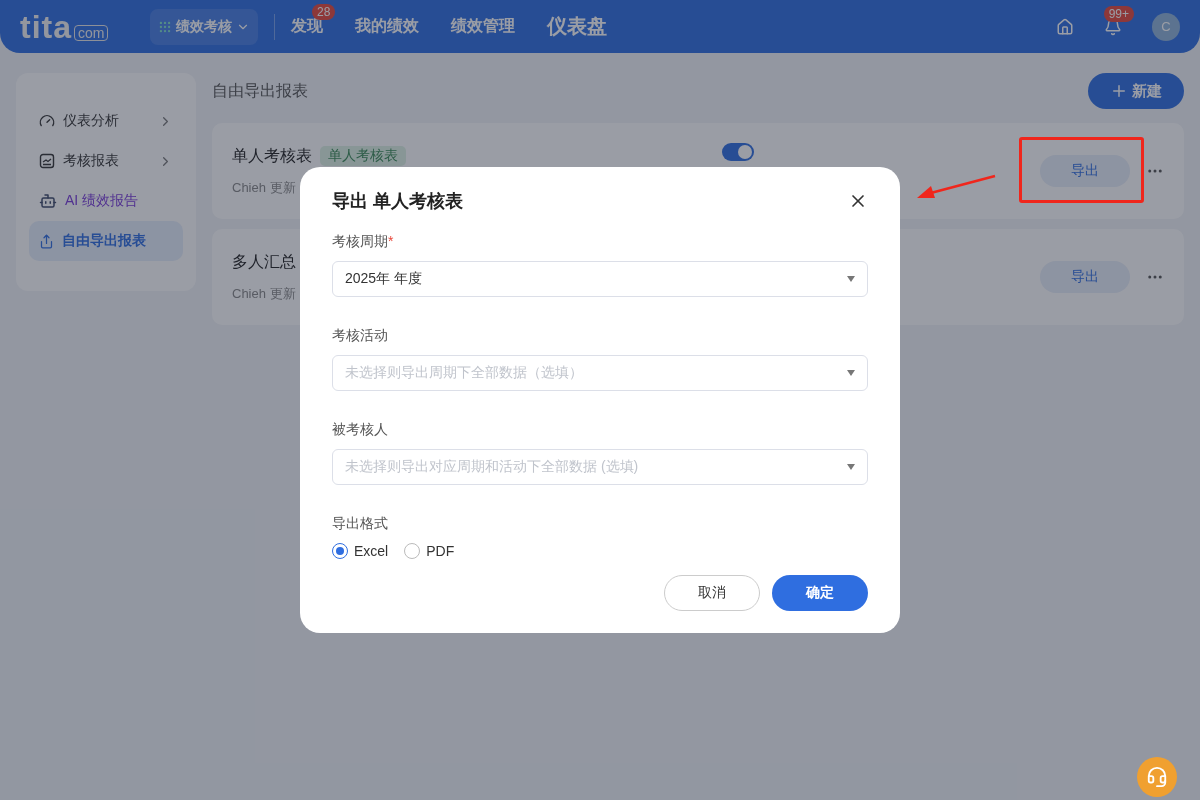 The image size is (1200, 800). Describe the element at coordinates (429, 551) in the screenshot. I see `format-radio: PDF` at that location.